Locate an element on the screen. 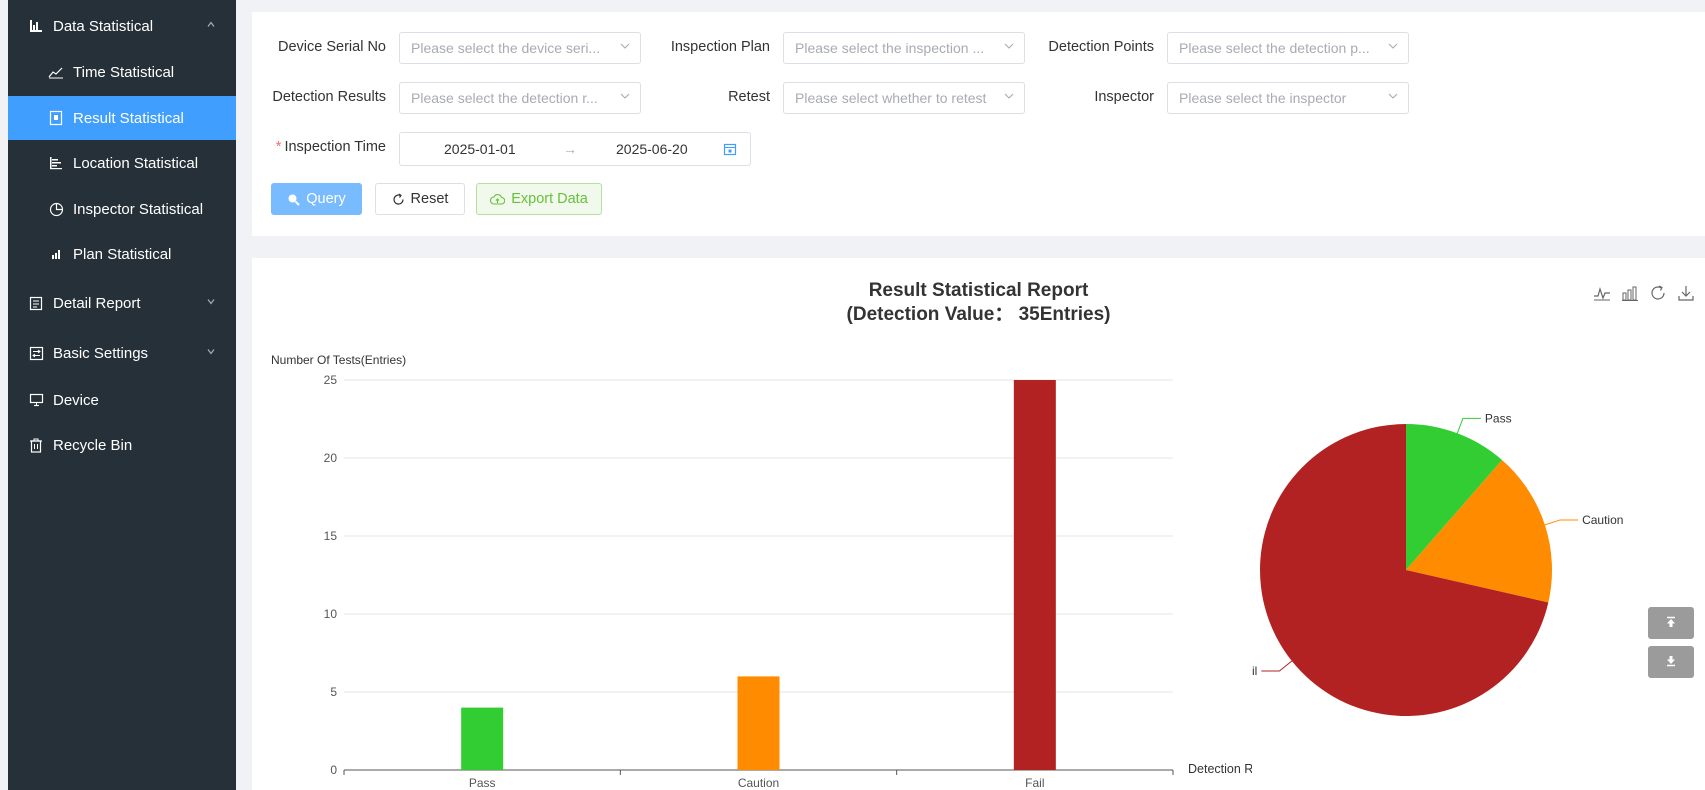 Image resolution: width=1705 pixels, height=790 pixels. recycle-bin-icon is located at coordinates (36, 445).